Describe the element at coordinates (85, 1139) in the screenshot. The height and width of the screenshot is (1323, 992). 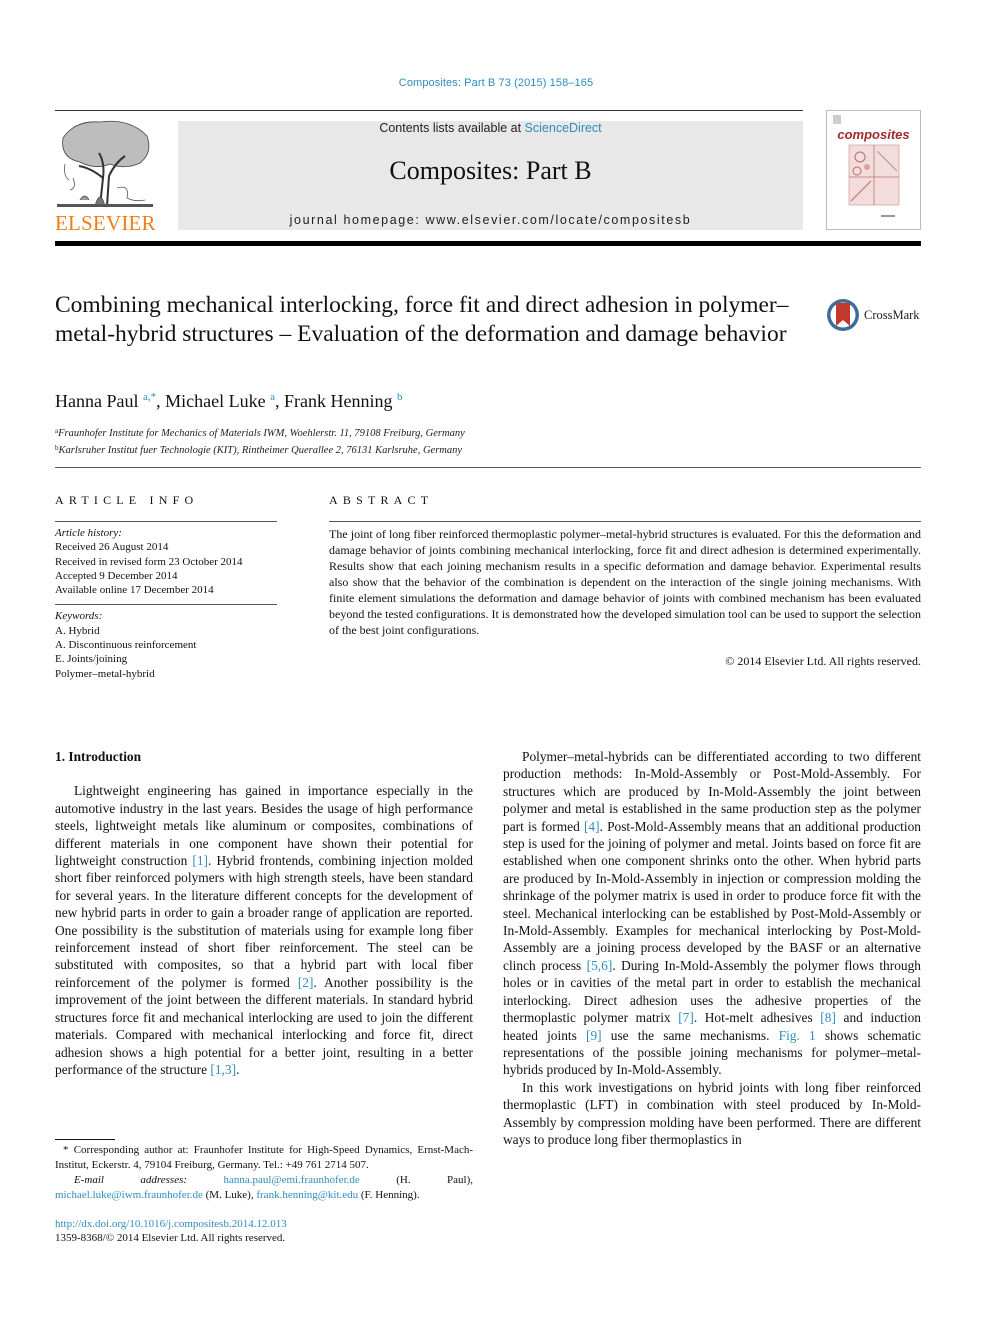
I see `footnote-rule` at that location.